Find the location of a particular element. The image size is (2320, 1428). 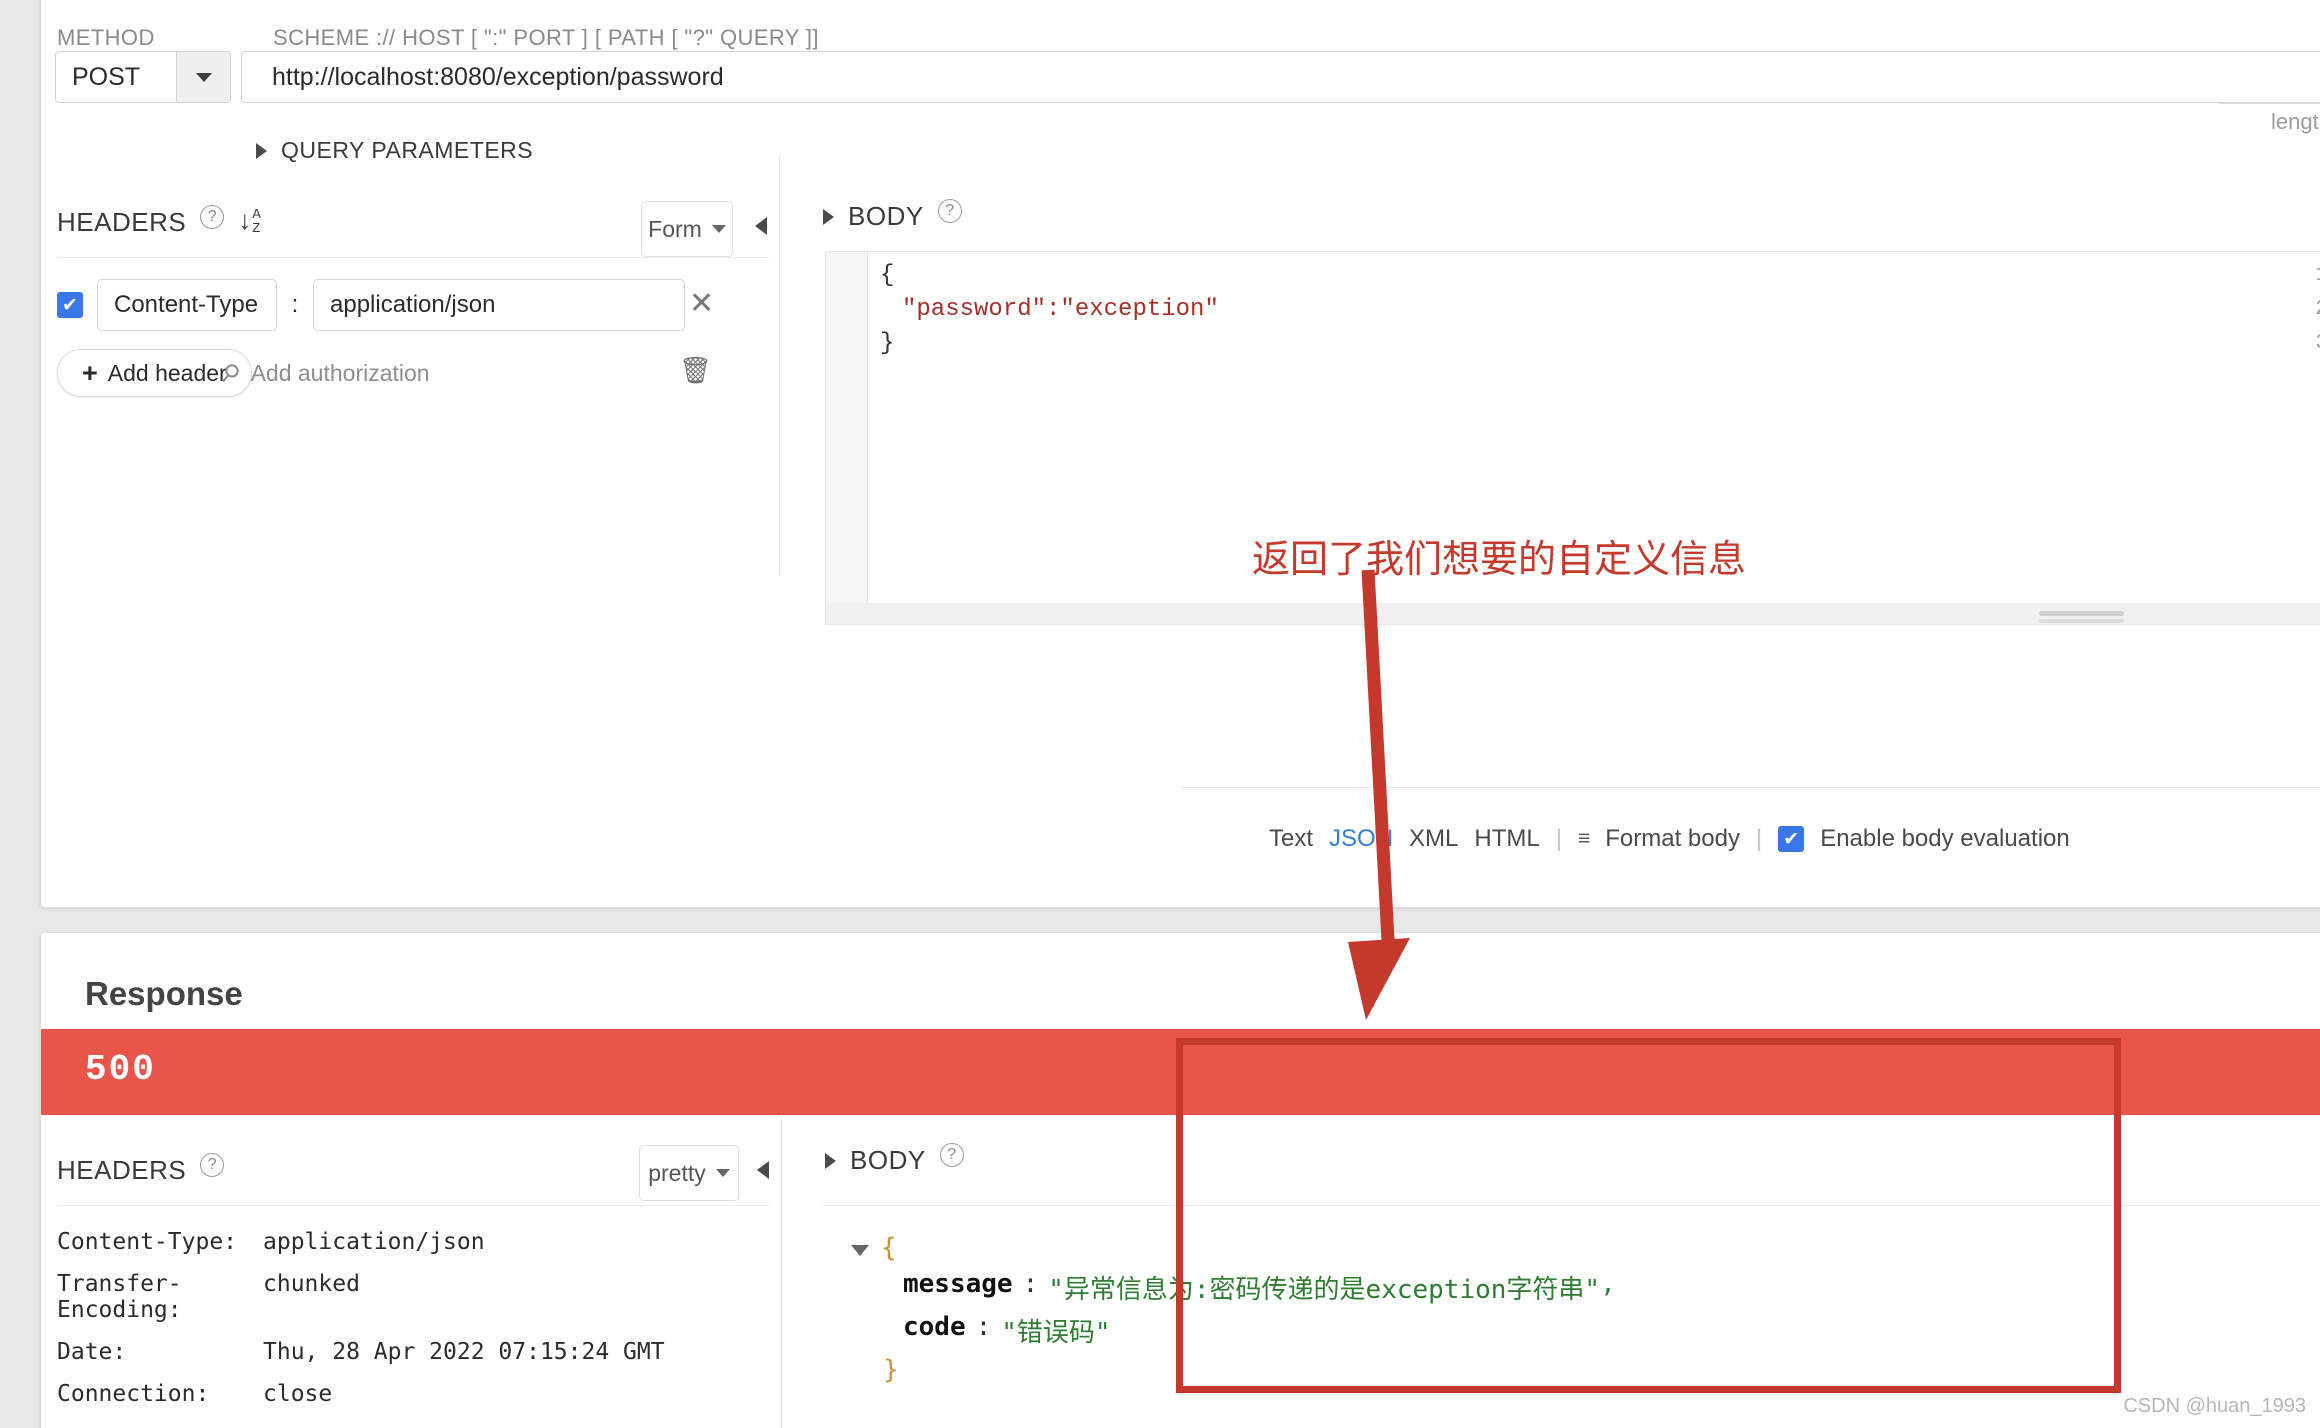

header-name: Date: is located at coordinates (92, 1352).